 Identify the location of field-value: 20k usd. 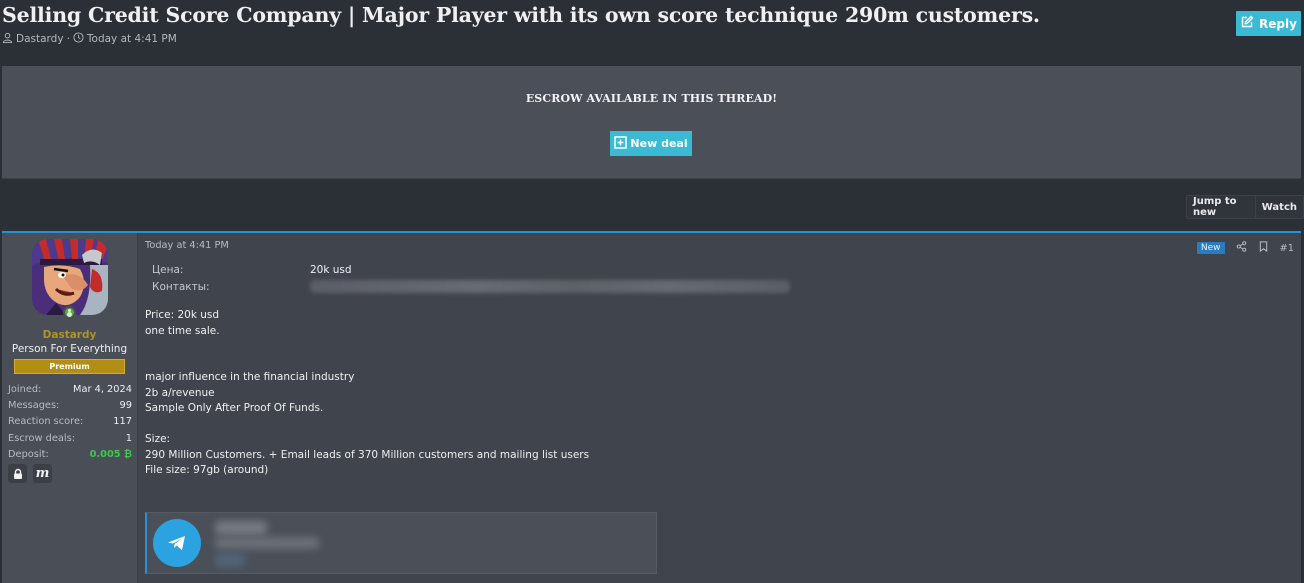
(331, 269).